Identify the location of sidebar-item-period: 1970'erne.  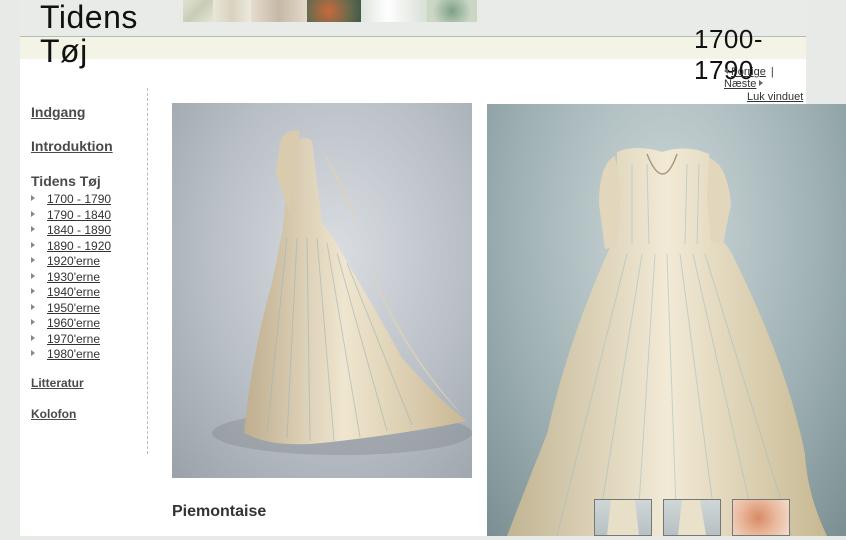
(91, 340).